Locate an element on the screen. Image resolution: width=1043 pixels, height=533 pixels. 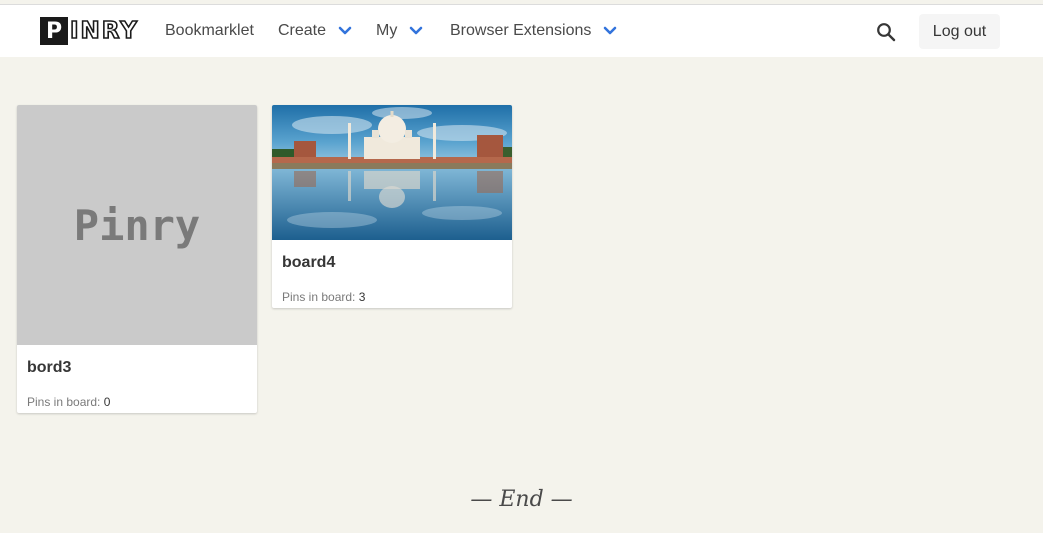
board-thumbnail-placeholder: Pinry is located at coordinates (137, 225).